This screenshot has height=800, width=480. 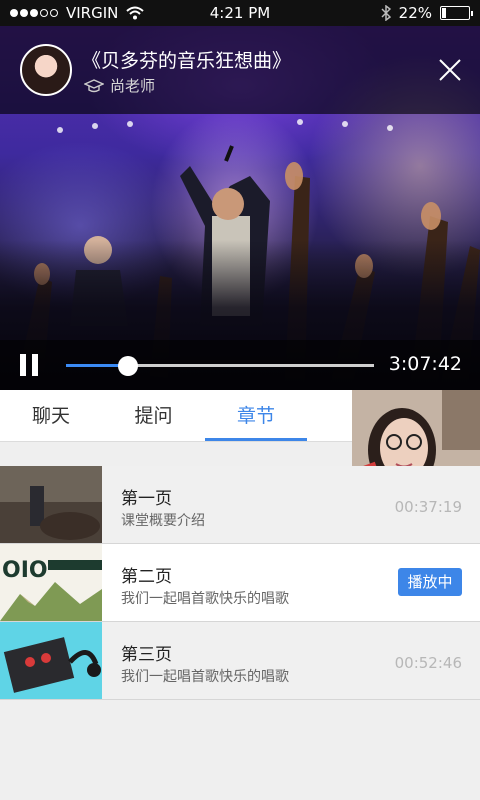 What do you see at coordinates (187, 61) in the screenshot?
I see `video-title: 《贝多芬的音乐狂想曲》` at bounding box center [187, 61].